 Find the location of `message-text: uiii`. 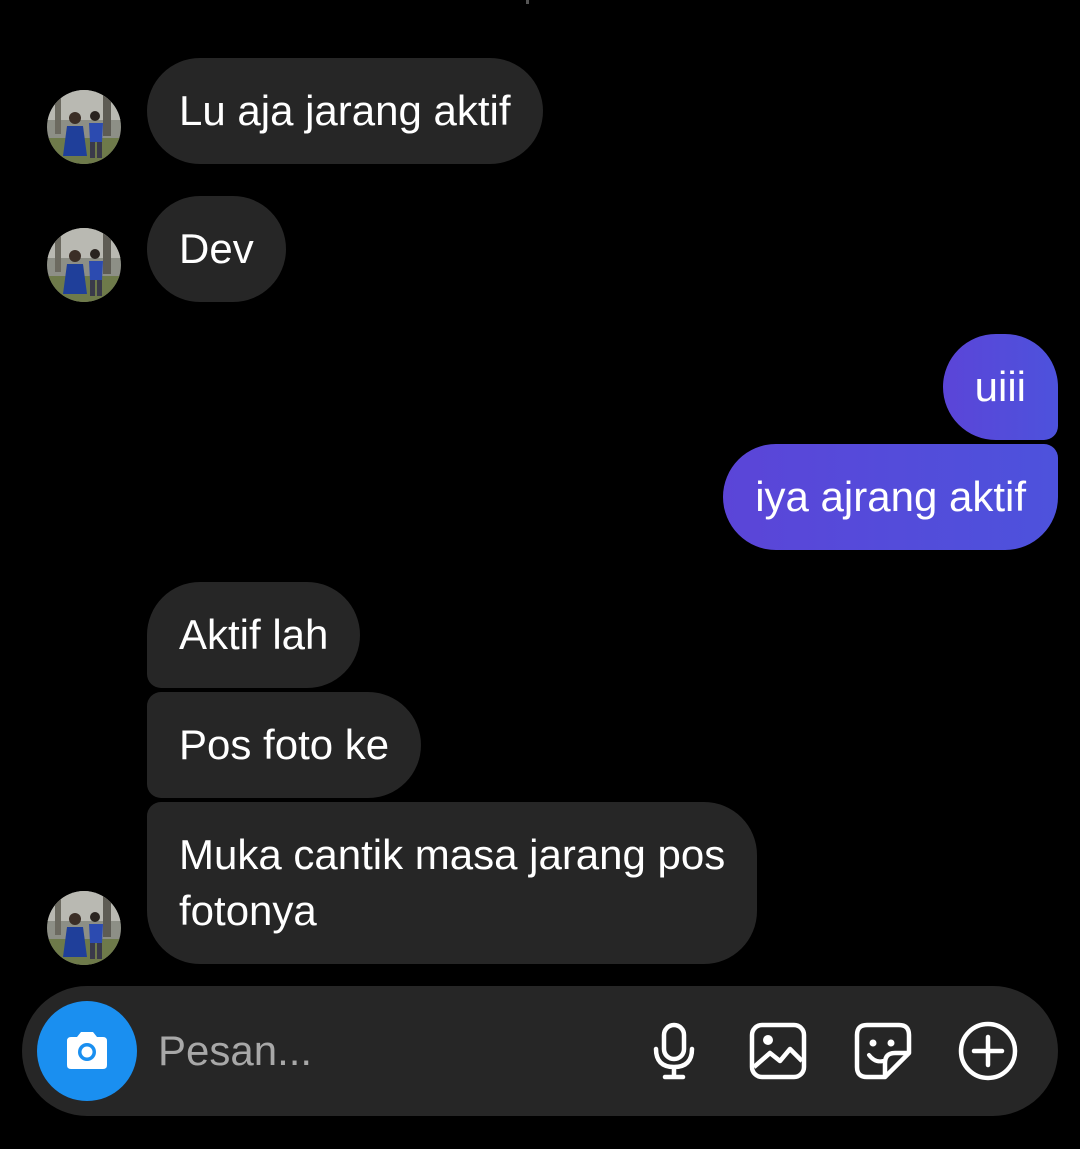

message-text: uiii is located at coordinates (1000, 386).